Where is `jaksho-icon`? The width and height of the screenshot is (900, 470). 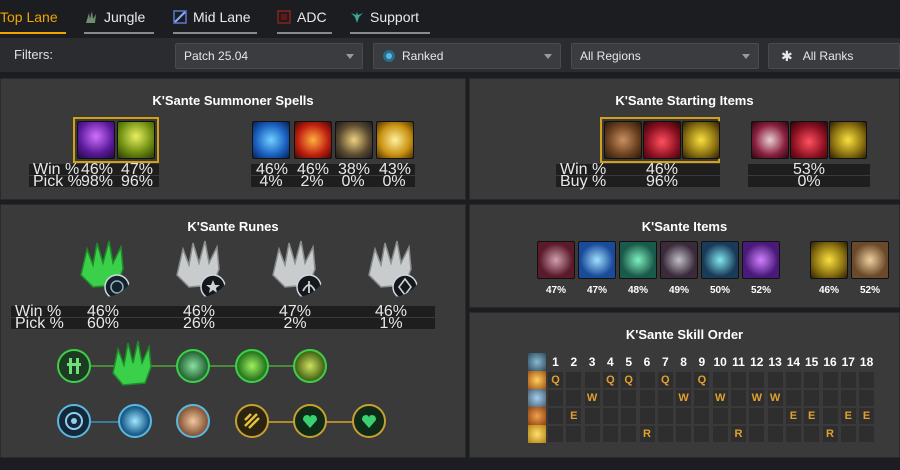
jaksho-icon is located at coordinates (679, 260).